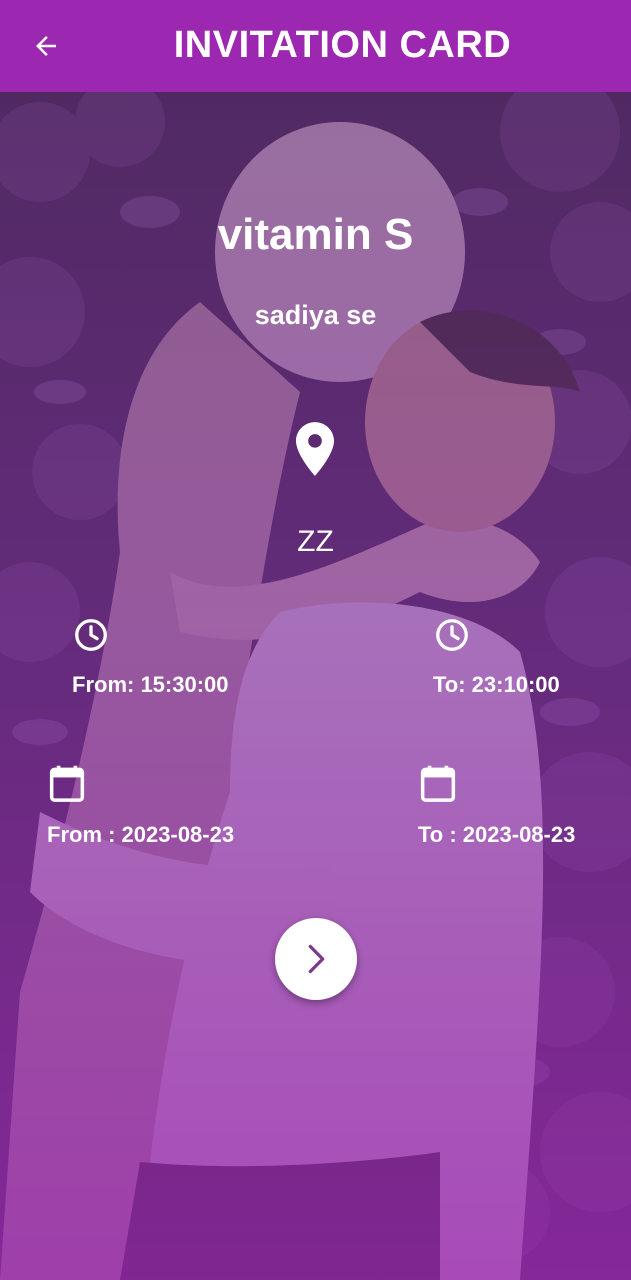 This screenshot has height=1280, width=631. What do you see at coordinates (150, 684) in the screenshot?
I see `time-from-text: From: 15:30:00` at bounding box center [150, 684].